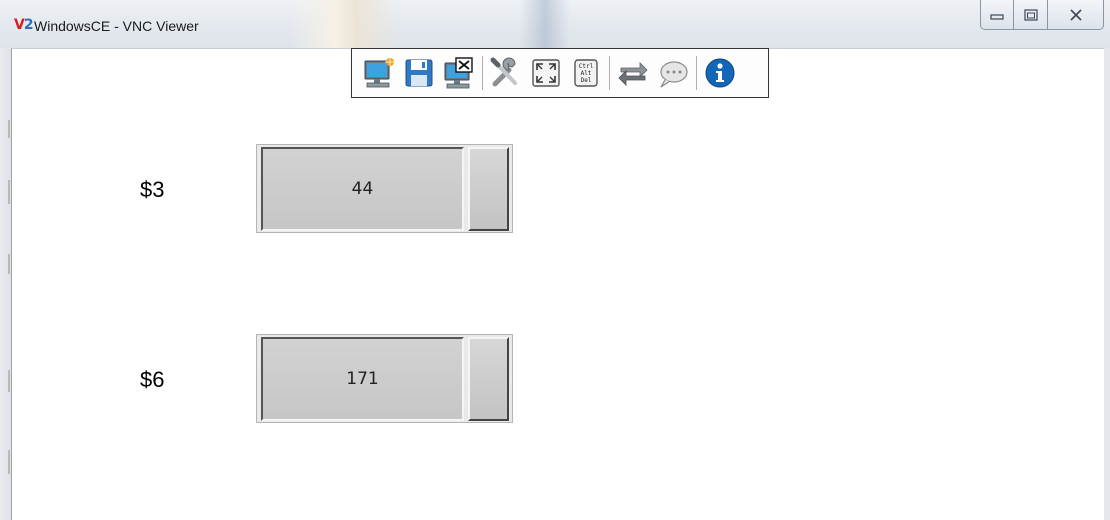 The height and width of the screenshot is (520, 1110). I want to click on fullscreen-icon, so click(546, 73).